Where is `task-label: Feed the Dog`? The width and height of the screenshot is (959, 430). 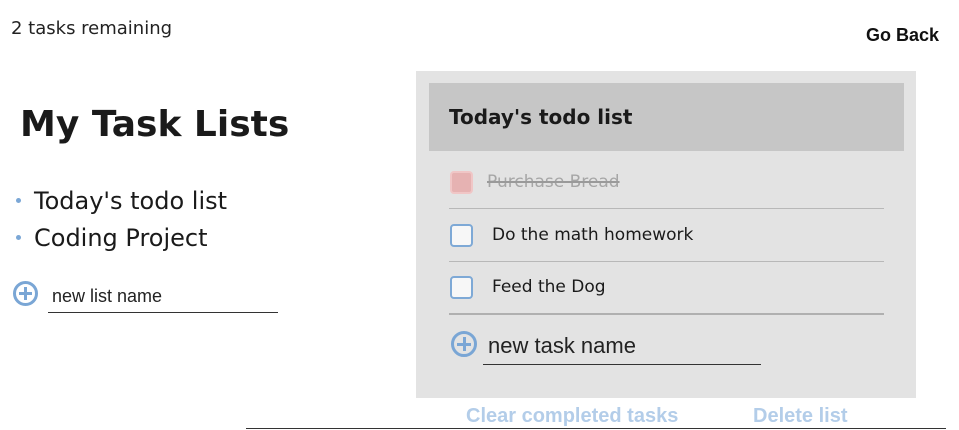 task-label: Feed the Dog is located at coordinates (549, 287).